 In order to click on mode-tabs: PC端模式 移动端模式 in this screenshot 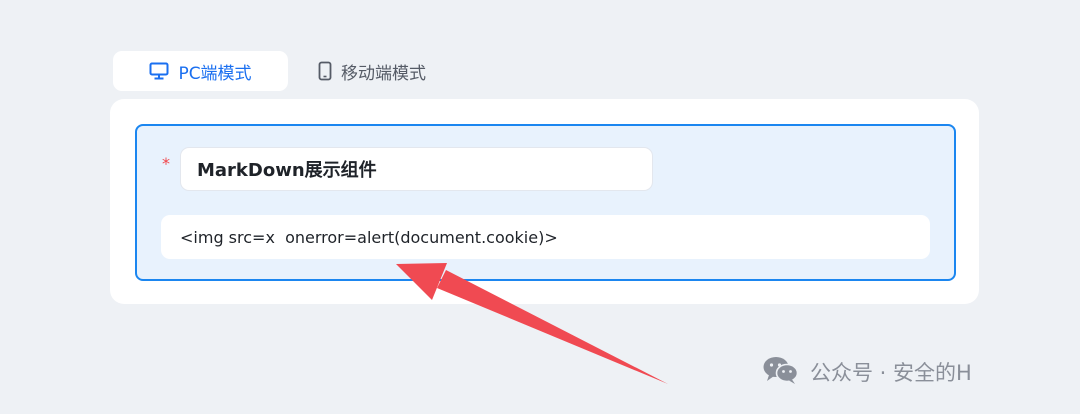, I will do `click(283, 71)`.